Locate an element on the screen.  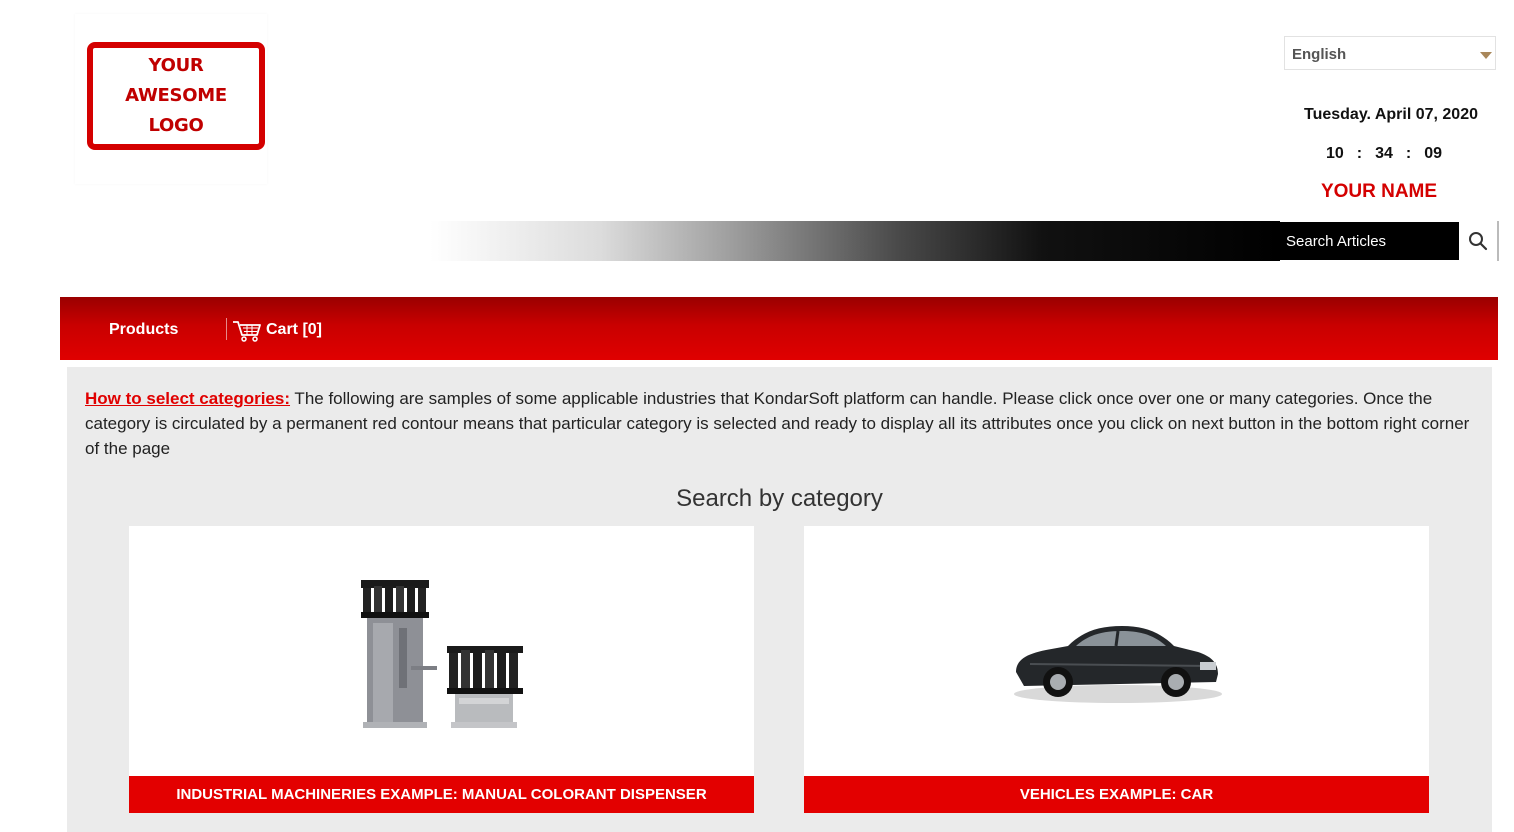
language-select: English is located at coordinates (1390, 53).